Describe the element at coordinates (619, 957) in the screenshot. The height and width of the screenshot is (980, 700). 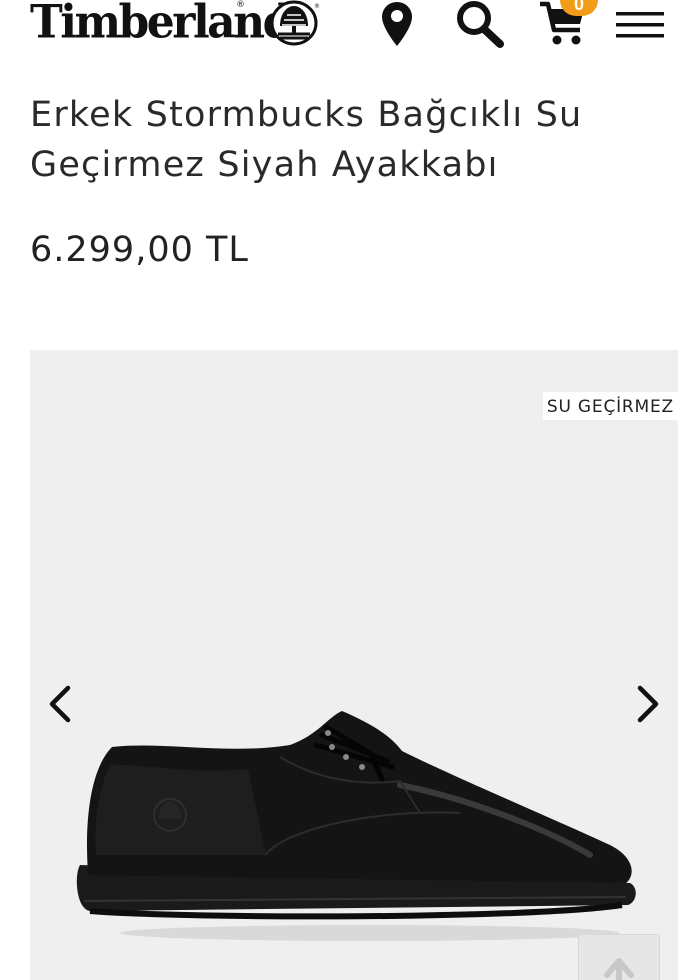
I see `scroll-to-top-button` at that location.